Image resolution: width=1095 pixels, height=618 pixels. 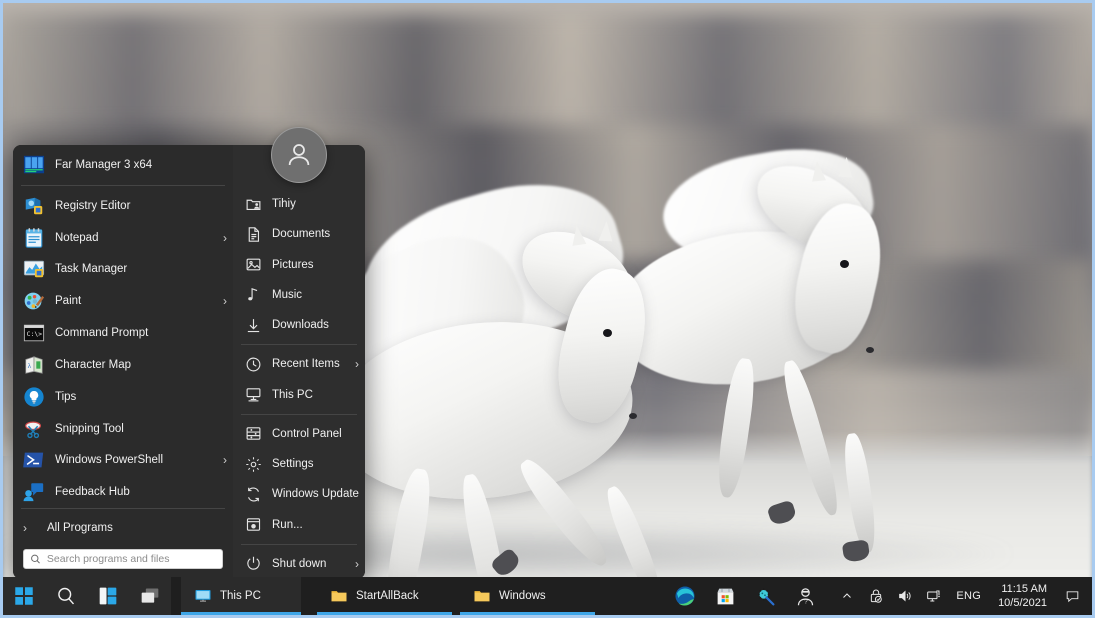 I want to click on widgets-button, so click(x=108, y=596).